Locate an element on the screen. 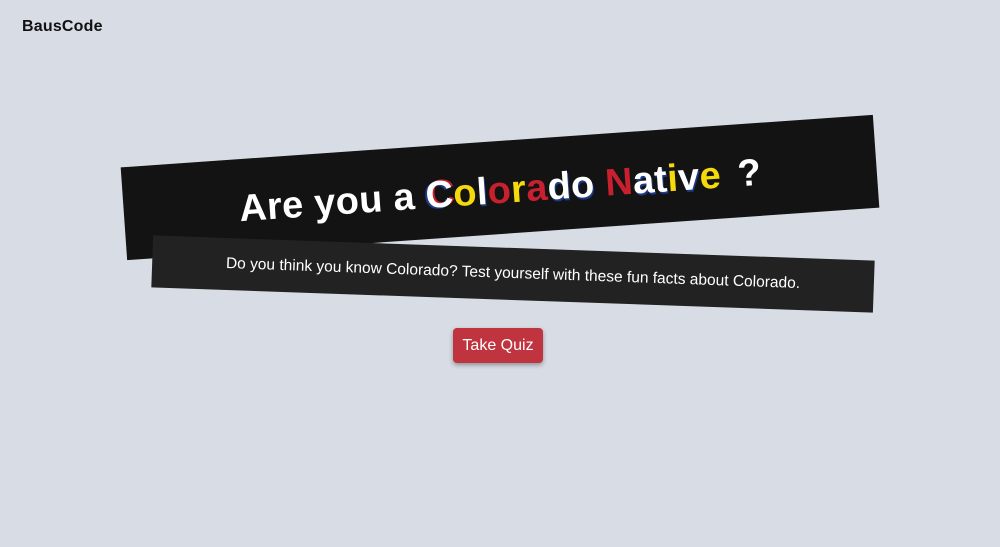 The height and width of the screenshot is (547, 1000). title-highlight-letter: C is located at coordinates (439, 195).